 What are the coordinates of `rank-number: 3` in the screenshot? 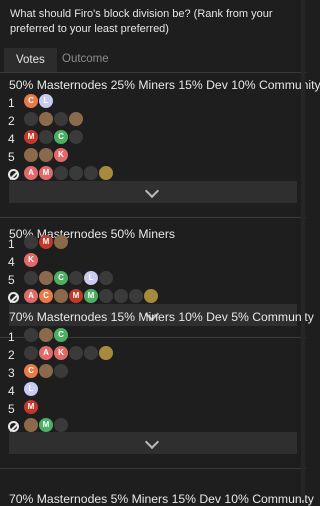 It's located at (11, 373).